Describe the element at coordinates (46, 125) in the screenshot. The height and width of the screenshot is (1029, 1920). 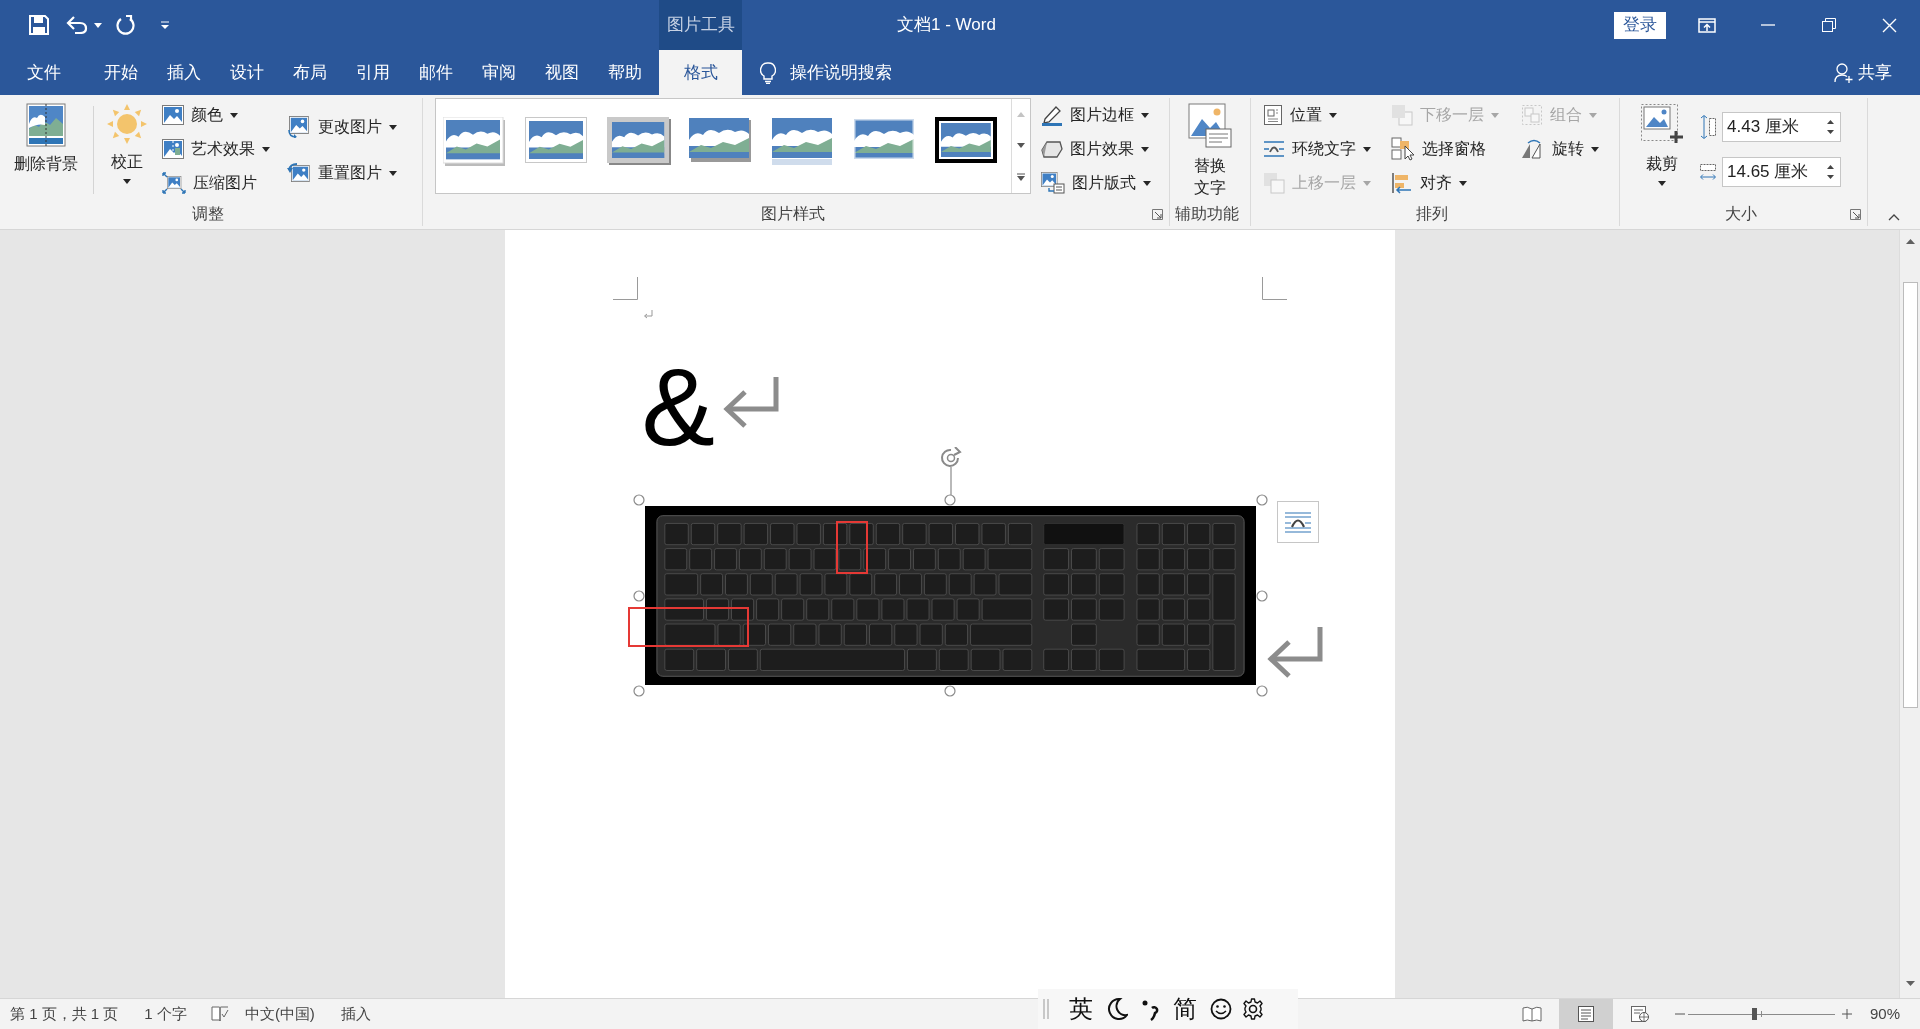
I see `remove-background-icon` at that location.